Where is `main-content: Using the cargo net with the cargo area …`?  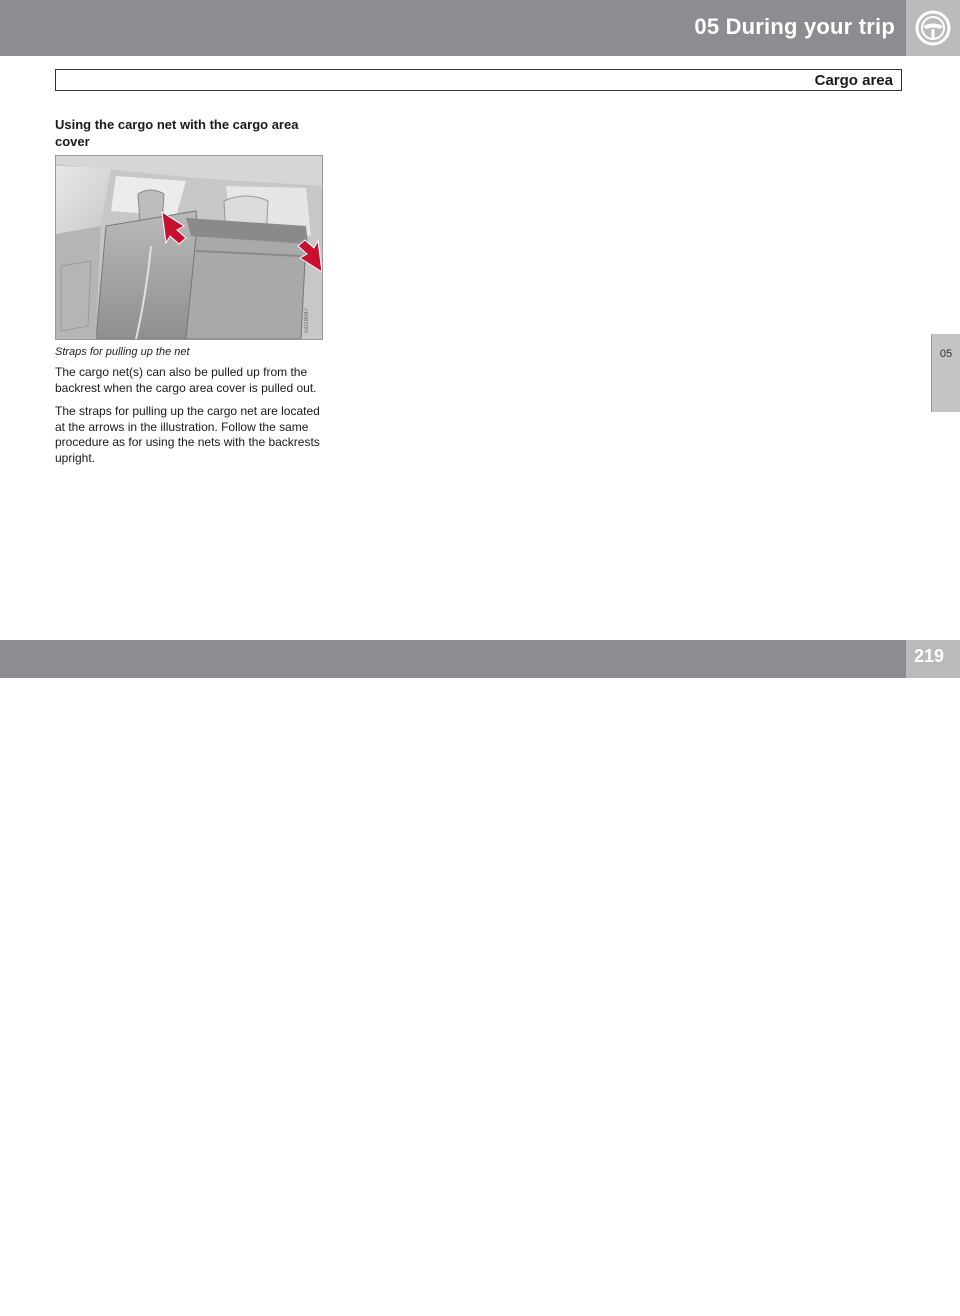 main-content: Using the cargo net with the cargo area … is located at coordinates (189, 295).